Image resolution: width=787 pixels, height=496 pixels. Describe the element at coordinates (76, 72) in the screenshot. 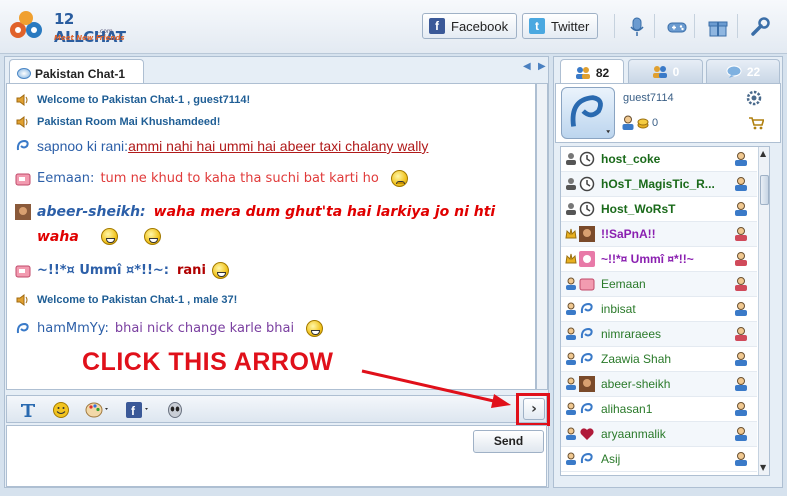

I see `tab-pakistan-chat-1: Pakistan Chat-1` at that location.